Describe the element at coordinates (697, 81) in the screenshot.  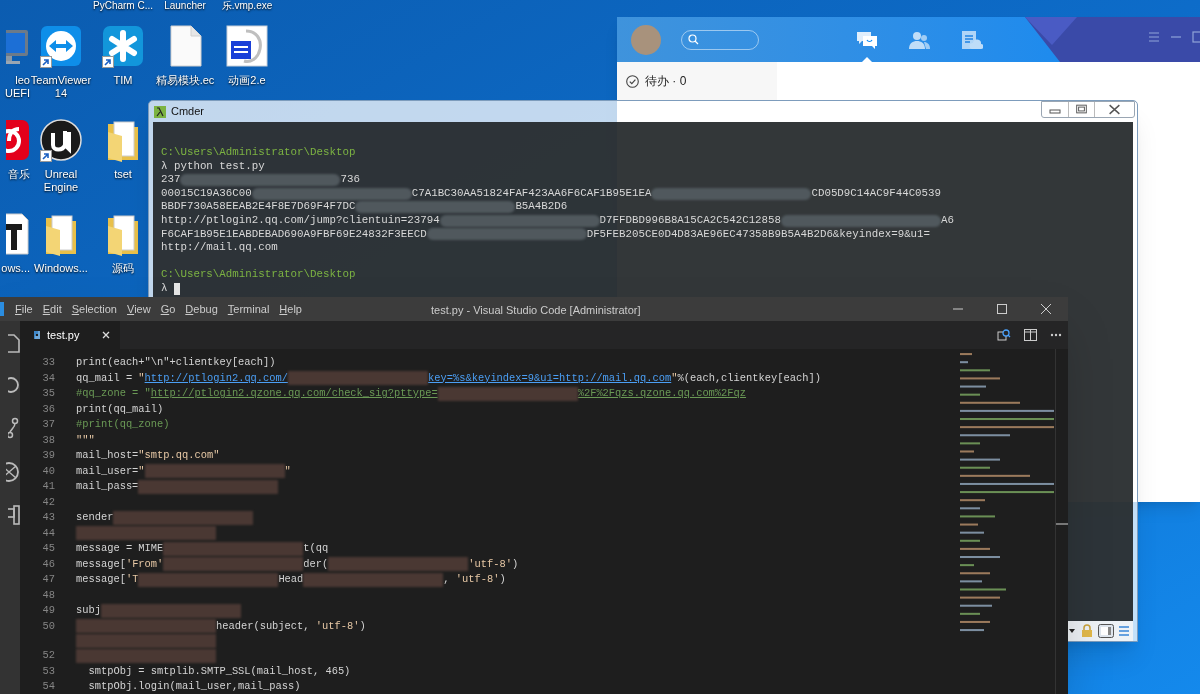
I see `todo-item: 待办 · 0` at that location.